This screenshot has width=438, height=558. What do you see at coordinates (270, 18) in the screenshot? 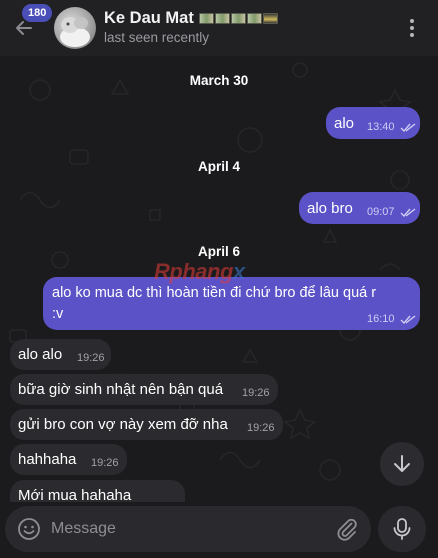
I see `card-emoji` at bounding box center [270, 18].